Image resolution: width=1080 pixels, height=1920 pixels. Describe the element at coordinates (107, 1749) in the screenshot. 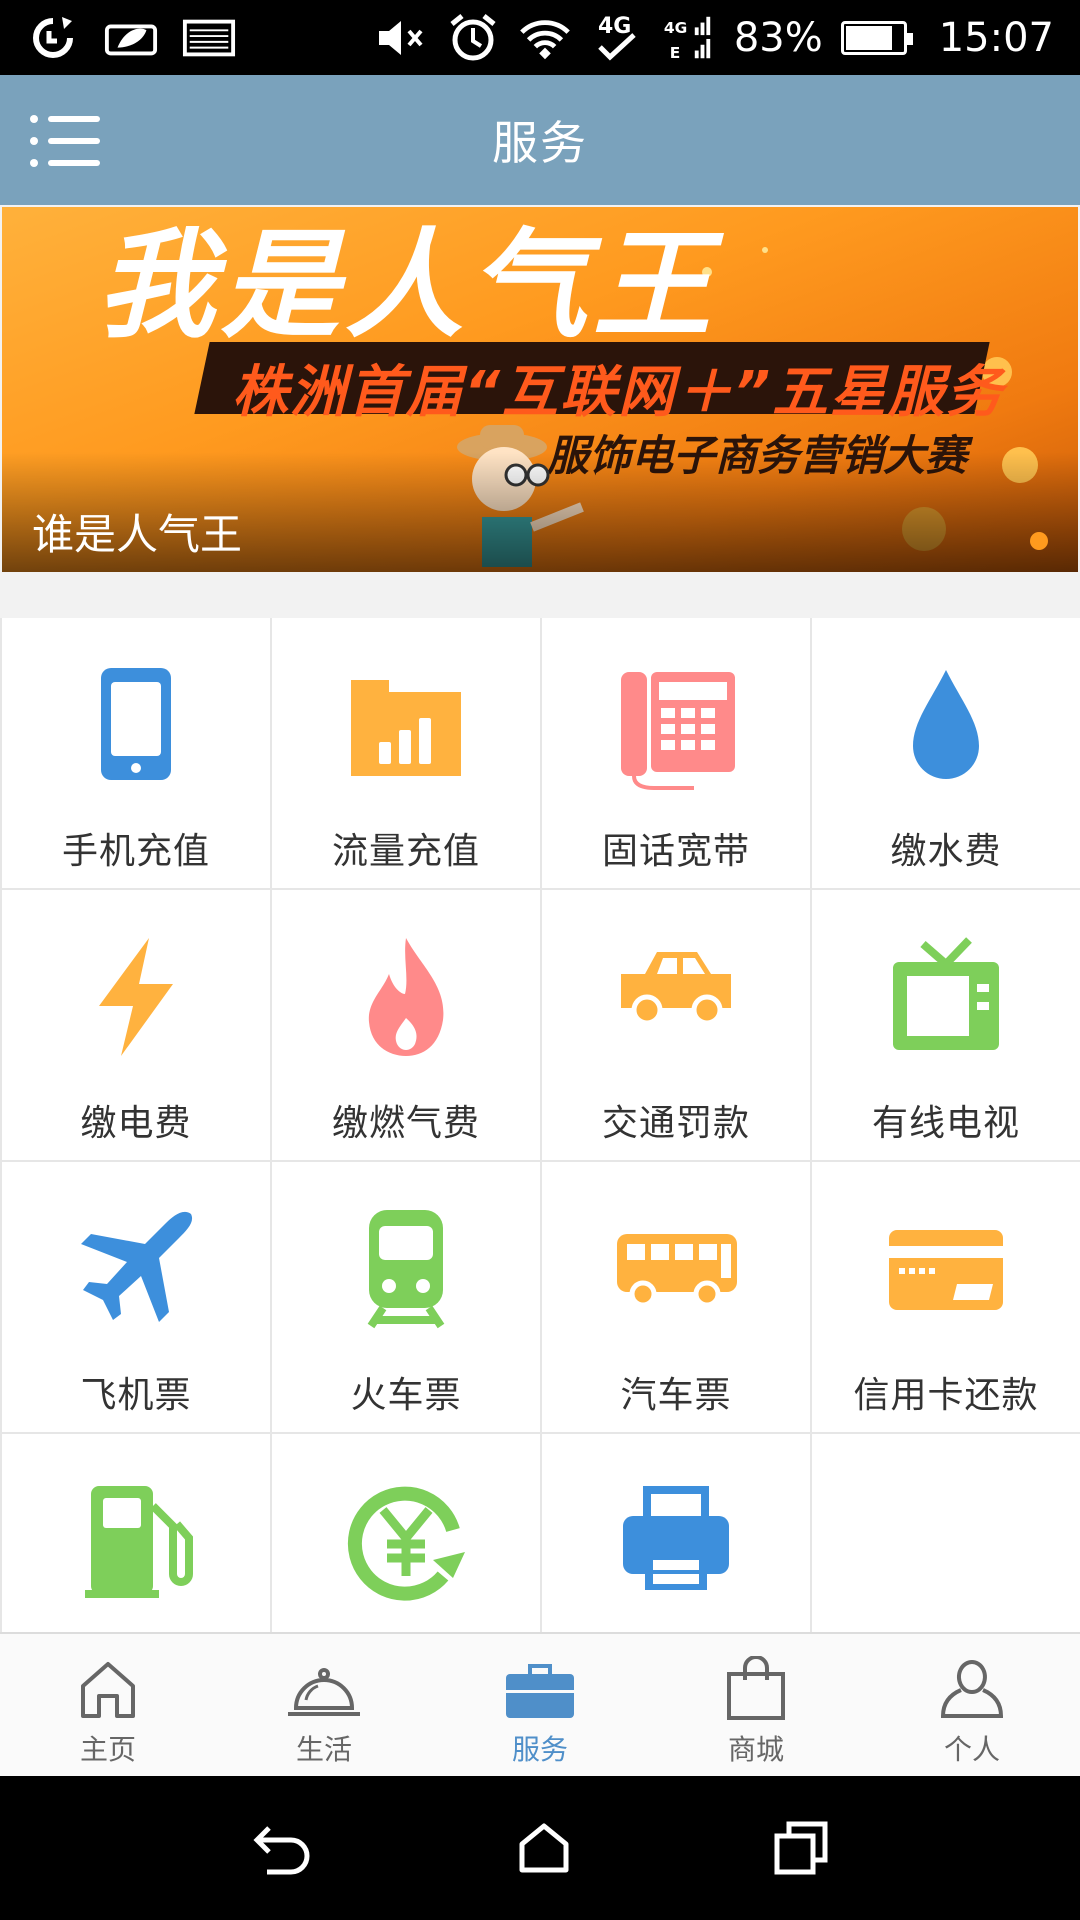

I see `tab-label: 主页` at that location.